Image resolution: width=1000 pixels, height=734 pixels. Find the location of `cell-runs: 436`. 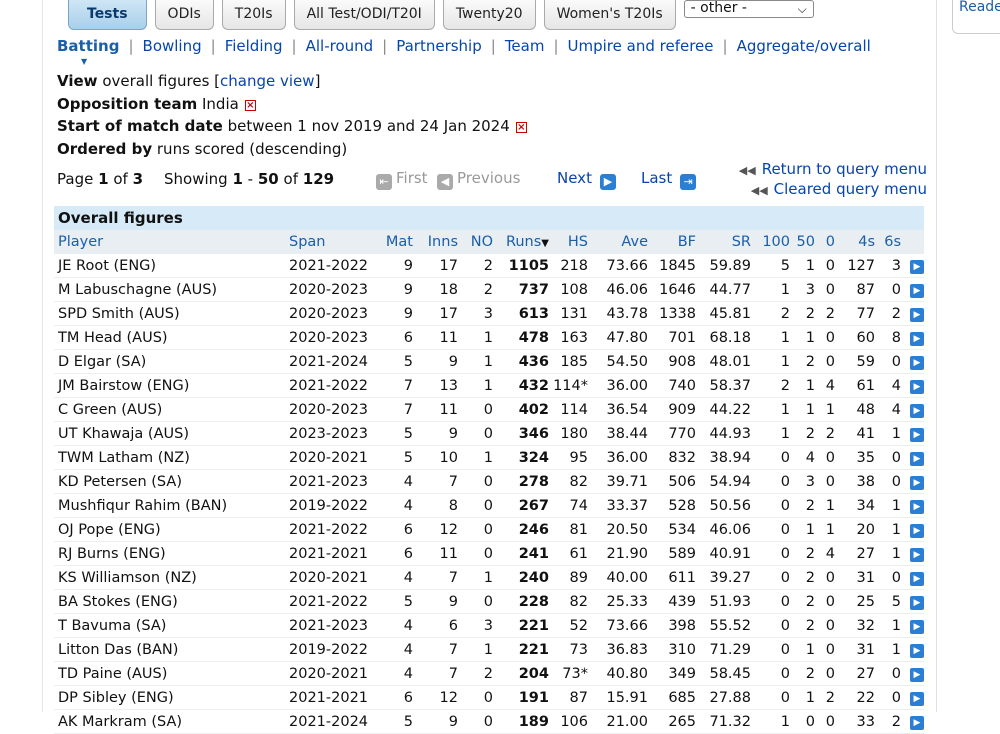

cell-runs: 436 is located at coordinates (521, 361).